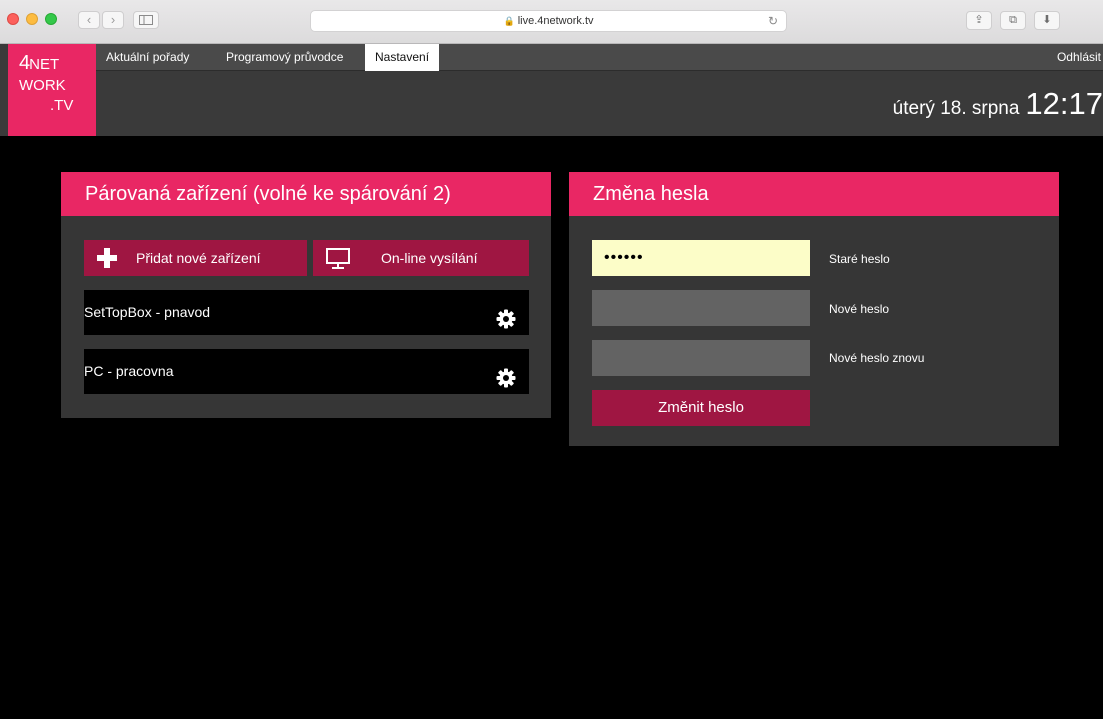 This screenshot has height=719, width=1103. I want to click on forward-icon: ›, so click(113, 20).